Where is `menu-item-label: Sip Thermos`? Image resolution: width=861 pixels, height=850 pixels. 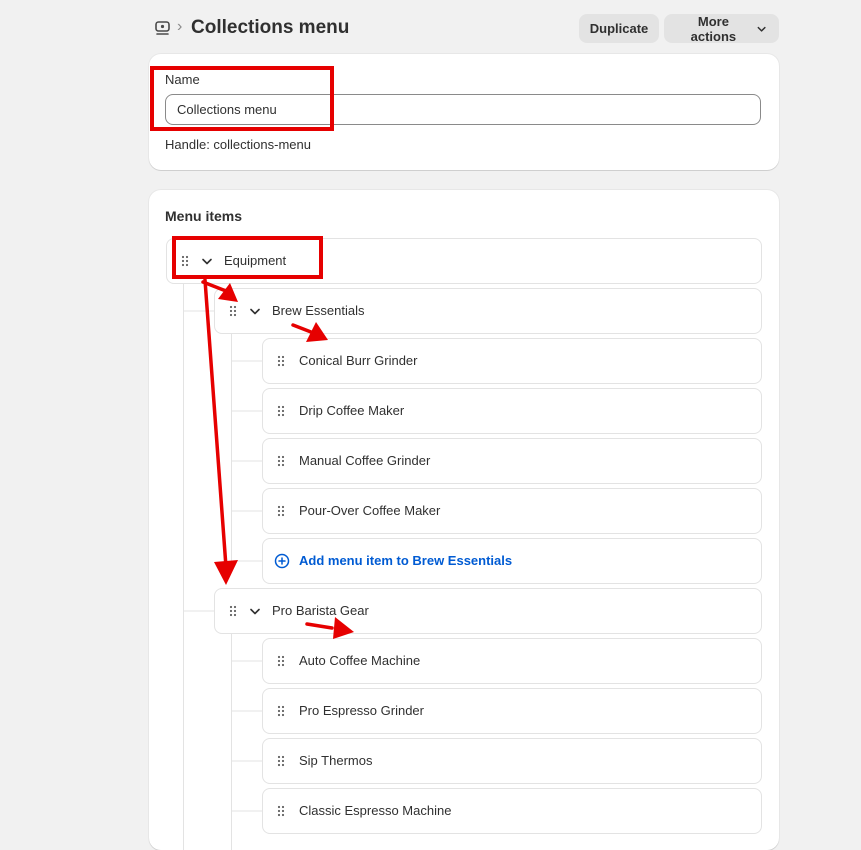
menu-item-label: Sip Thermos is located at coordinates (336, 760).